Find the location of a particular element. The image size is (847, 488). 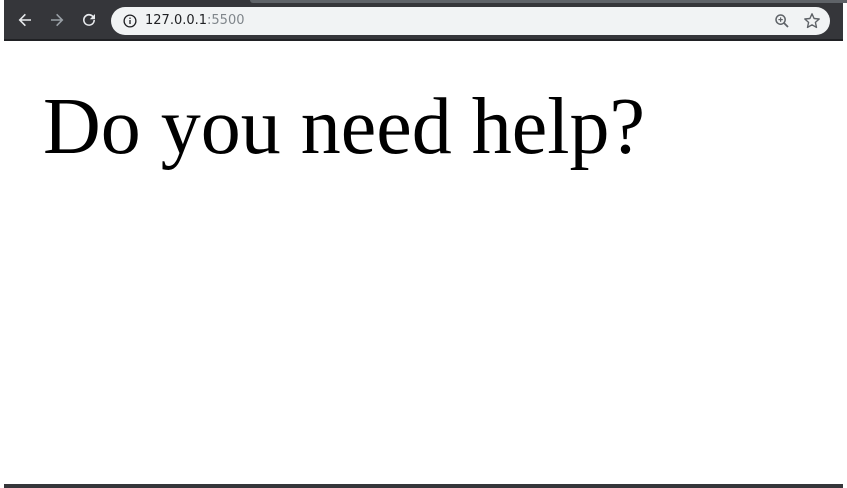

back-button is located at coordinates (25, 20).